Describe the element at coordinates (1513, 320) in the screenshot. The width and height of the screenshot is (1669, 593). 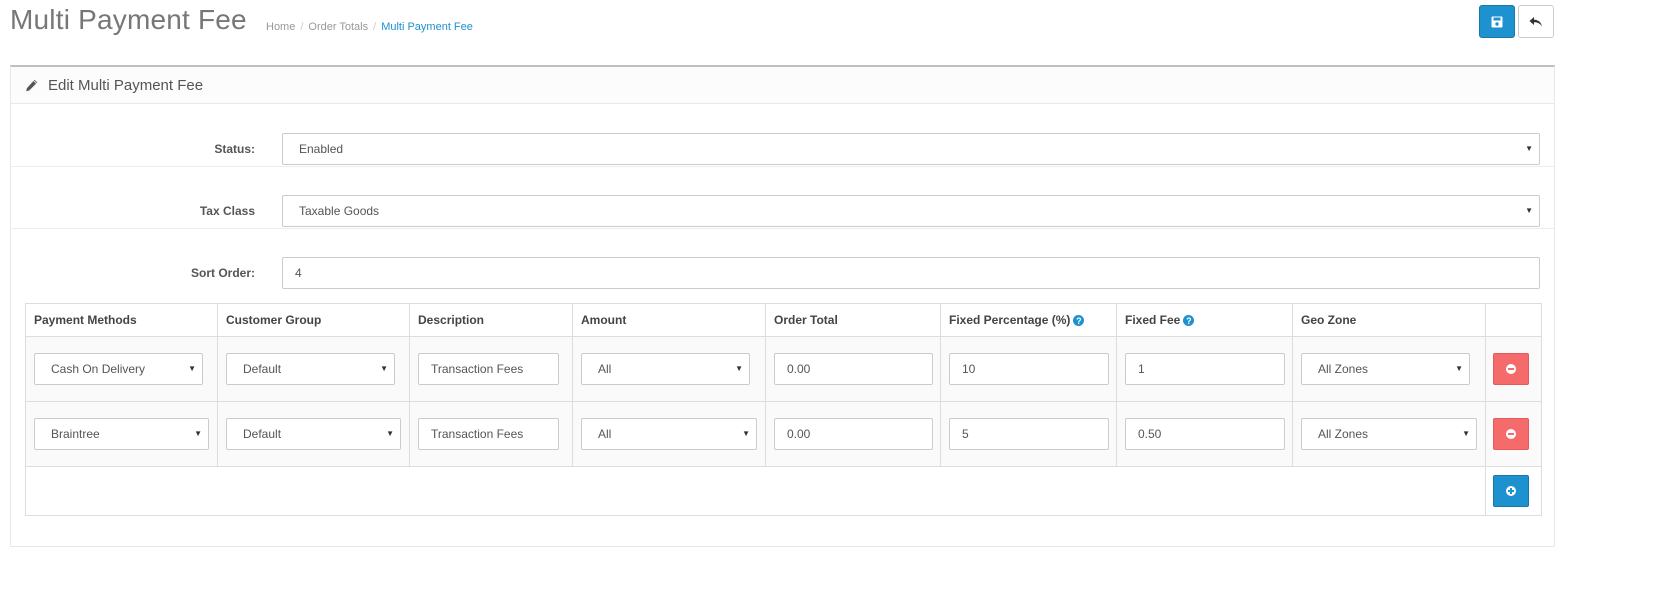
I see `col-actions` at that location.